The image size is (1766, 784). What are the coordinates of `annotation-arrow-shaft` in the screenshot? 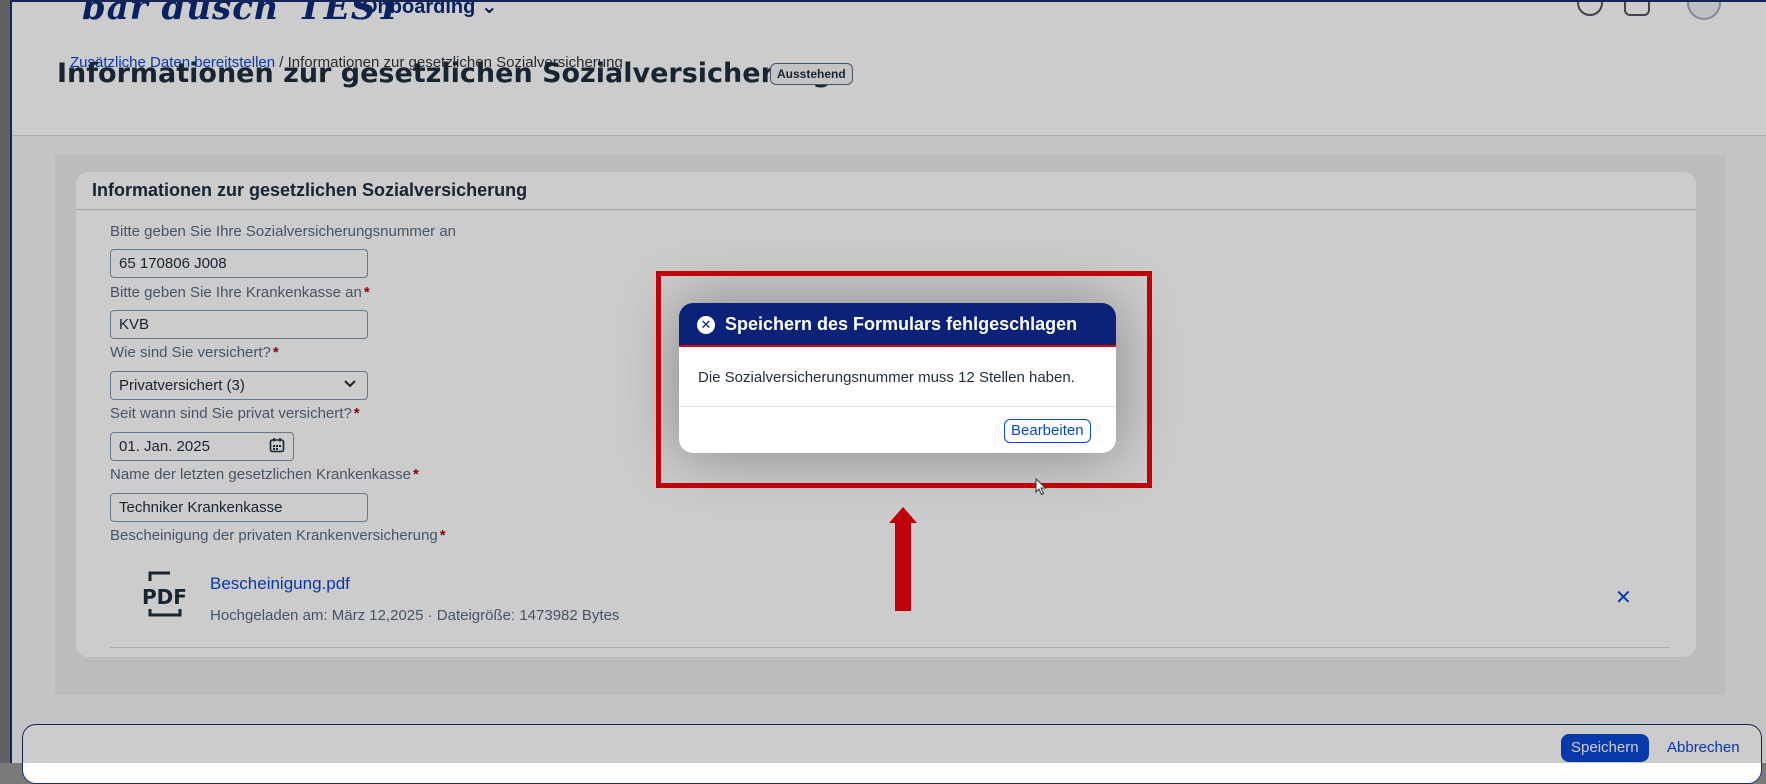 It's located at (903, 565).